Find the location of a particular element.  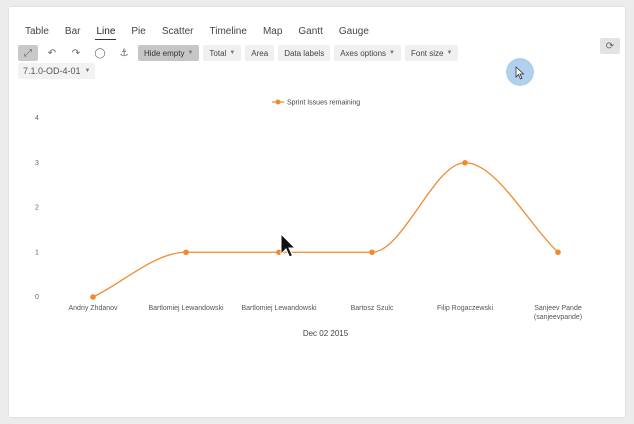

legend-marker is located at coordinates (278, 102).